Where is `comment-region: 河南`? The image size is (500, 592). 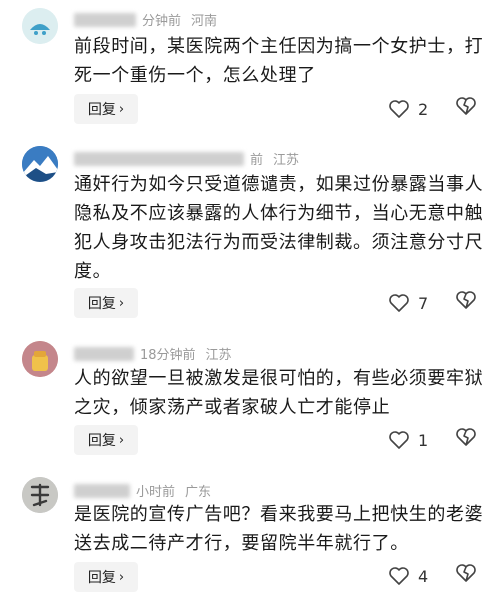 comment-region: 河南 is located at coordinates (204, 21).